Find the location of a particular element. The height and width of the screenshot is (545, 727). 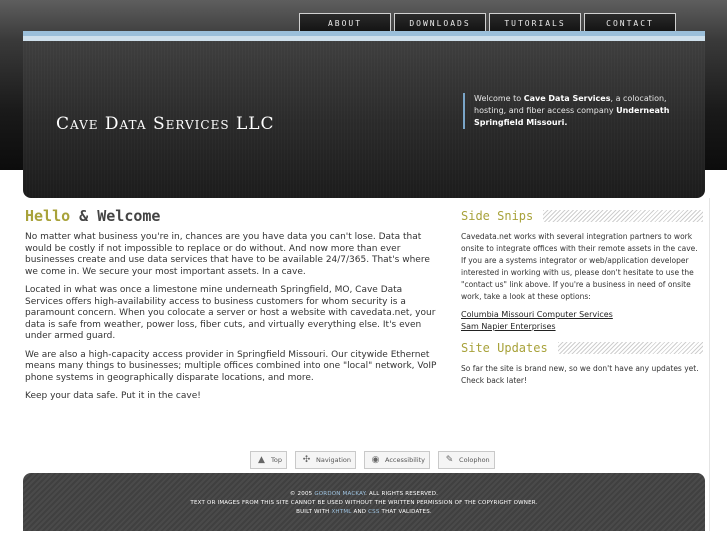

arrow-up-icon: ▲ is located at coordinates (261, 459).